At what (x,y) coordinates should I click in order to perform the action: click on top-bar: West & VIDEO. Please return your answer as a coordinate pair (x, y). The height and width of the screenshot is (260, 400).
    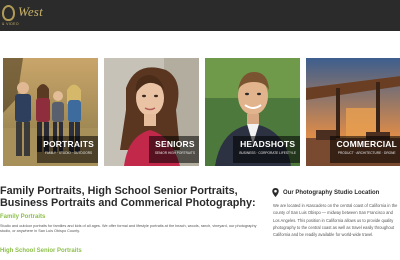
    Looking at the image, I should click on (200, 15).